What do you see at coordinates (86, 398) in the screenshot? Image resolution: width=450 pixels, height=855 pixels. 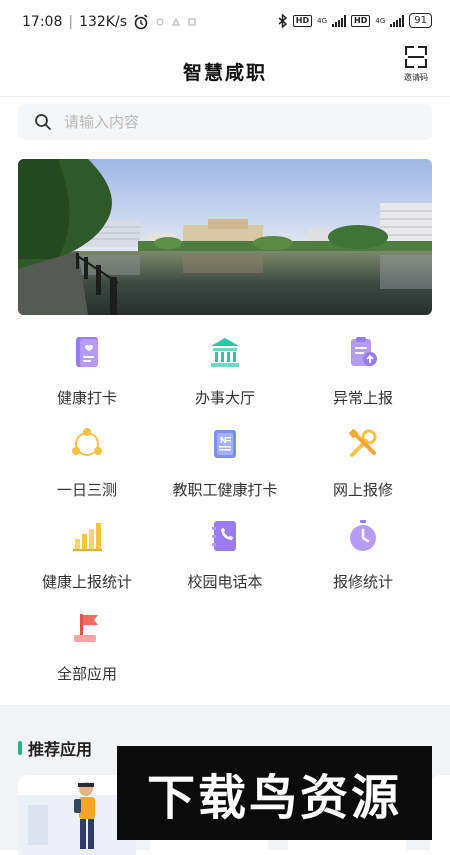 I see `app-label: 健康打卡` at bounding box center [86, 398].